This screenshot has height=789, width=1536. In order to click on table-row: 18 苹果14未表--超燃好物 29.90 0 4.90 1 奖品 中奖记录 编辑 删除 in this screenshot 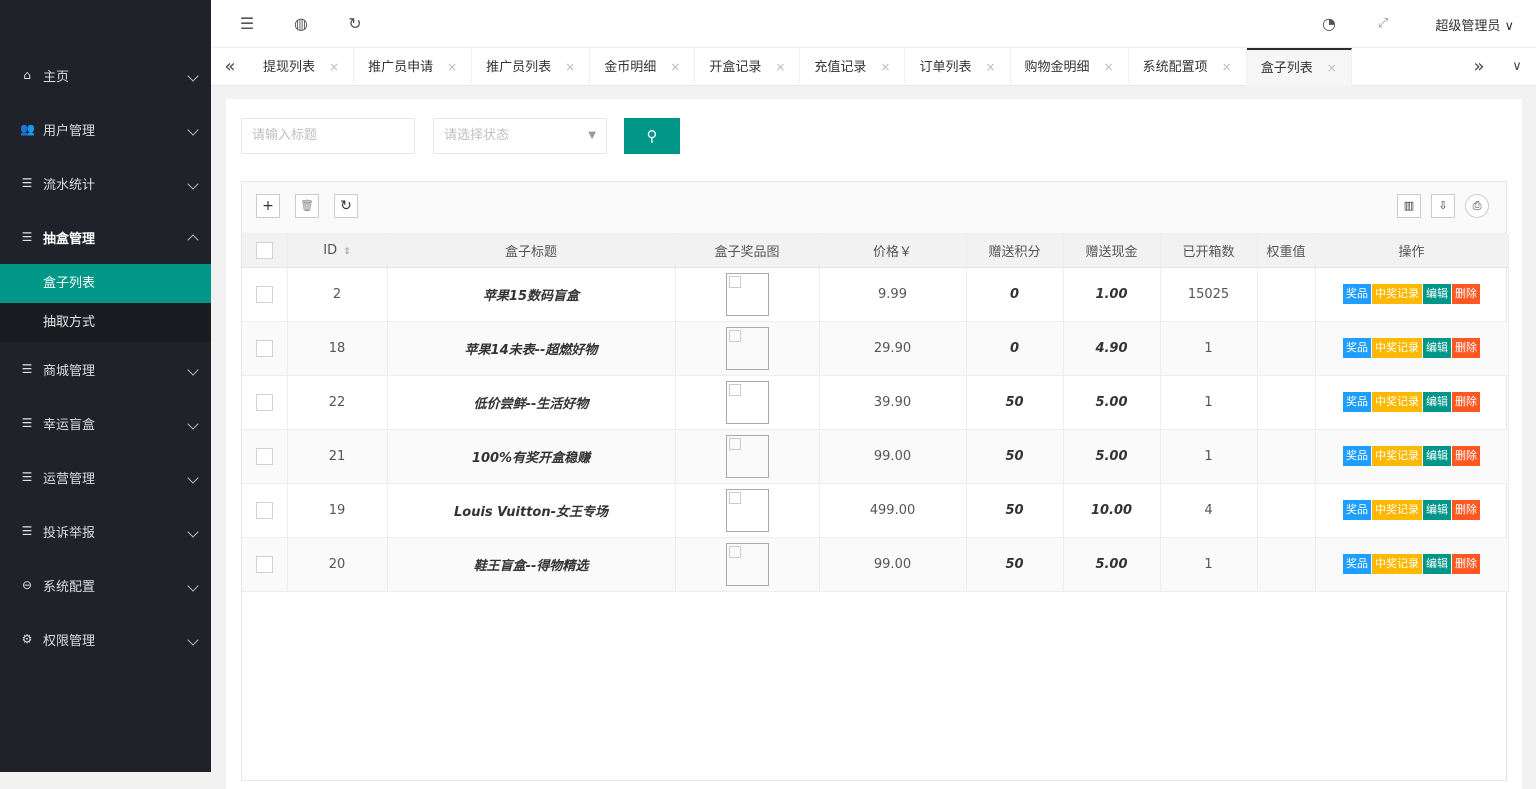, I will do `click(875, 348)`.